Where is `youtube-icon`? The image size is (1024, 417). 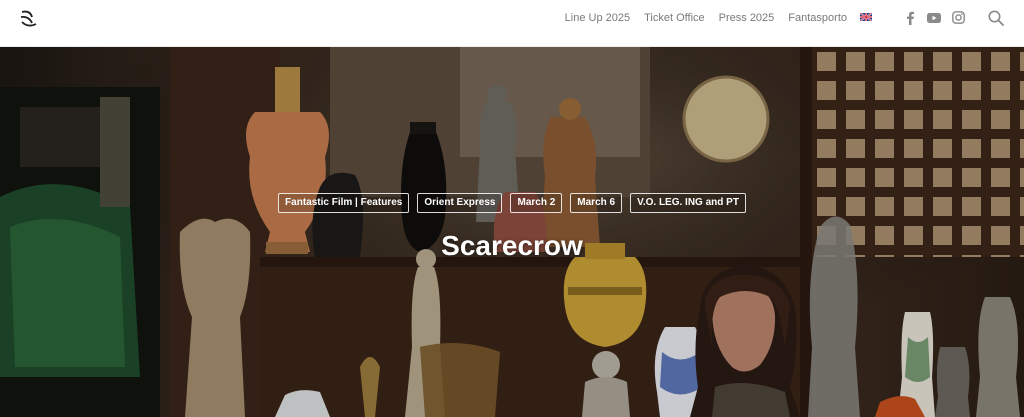 youtube-icon is located at coordinates (934, 18).